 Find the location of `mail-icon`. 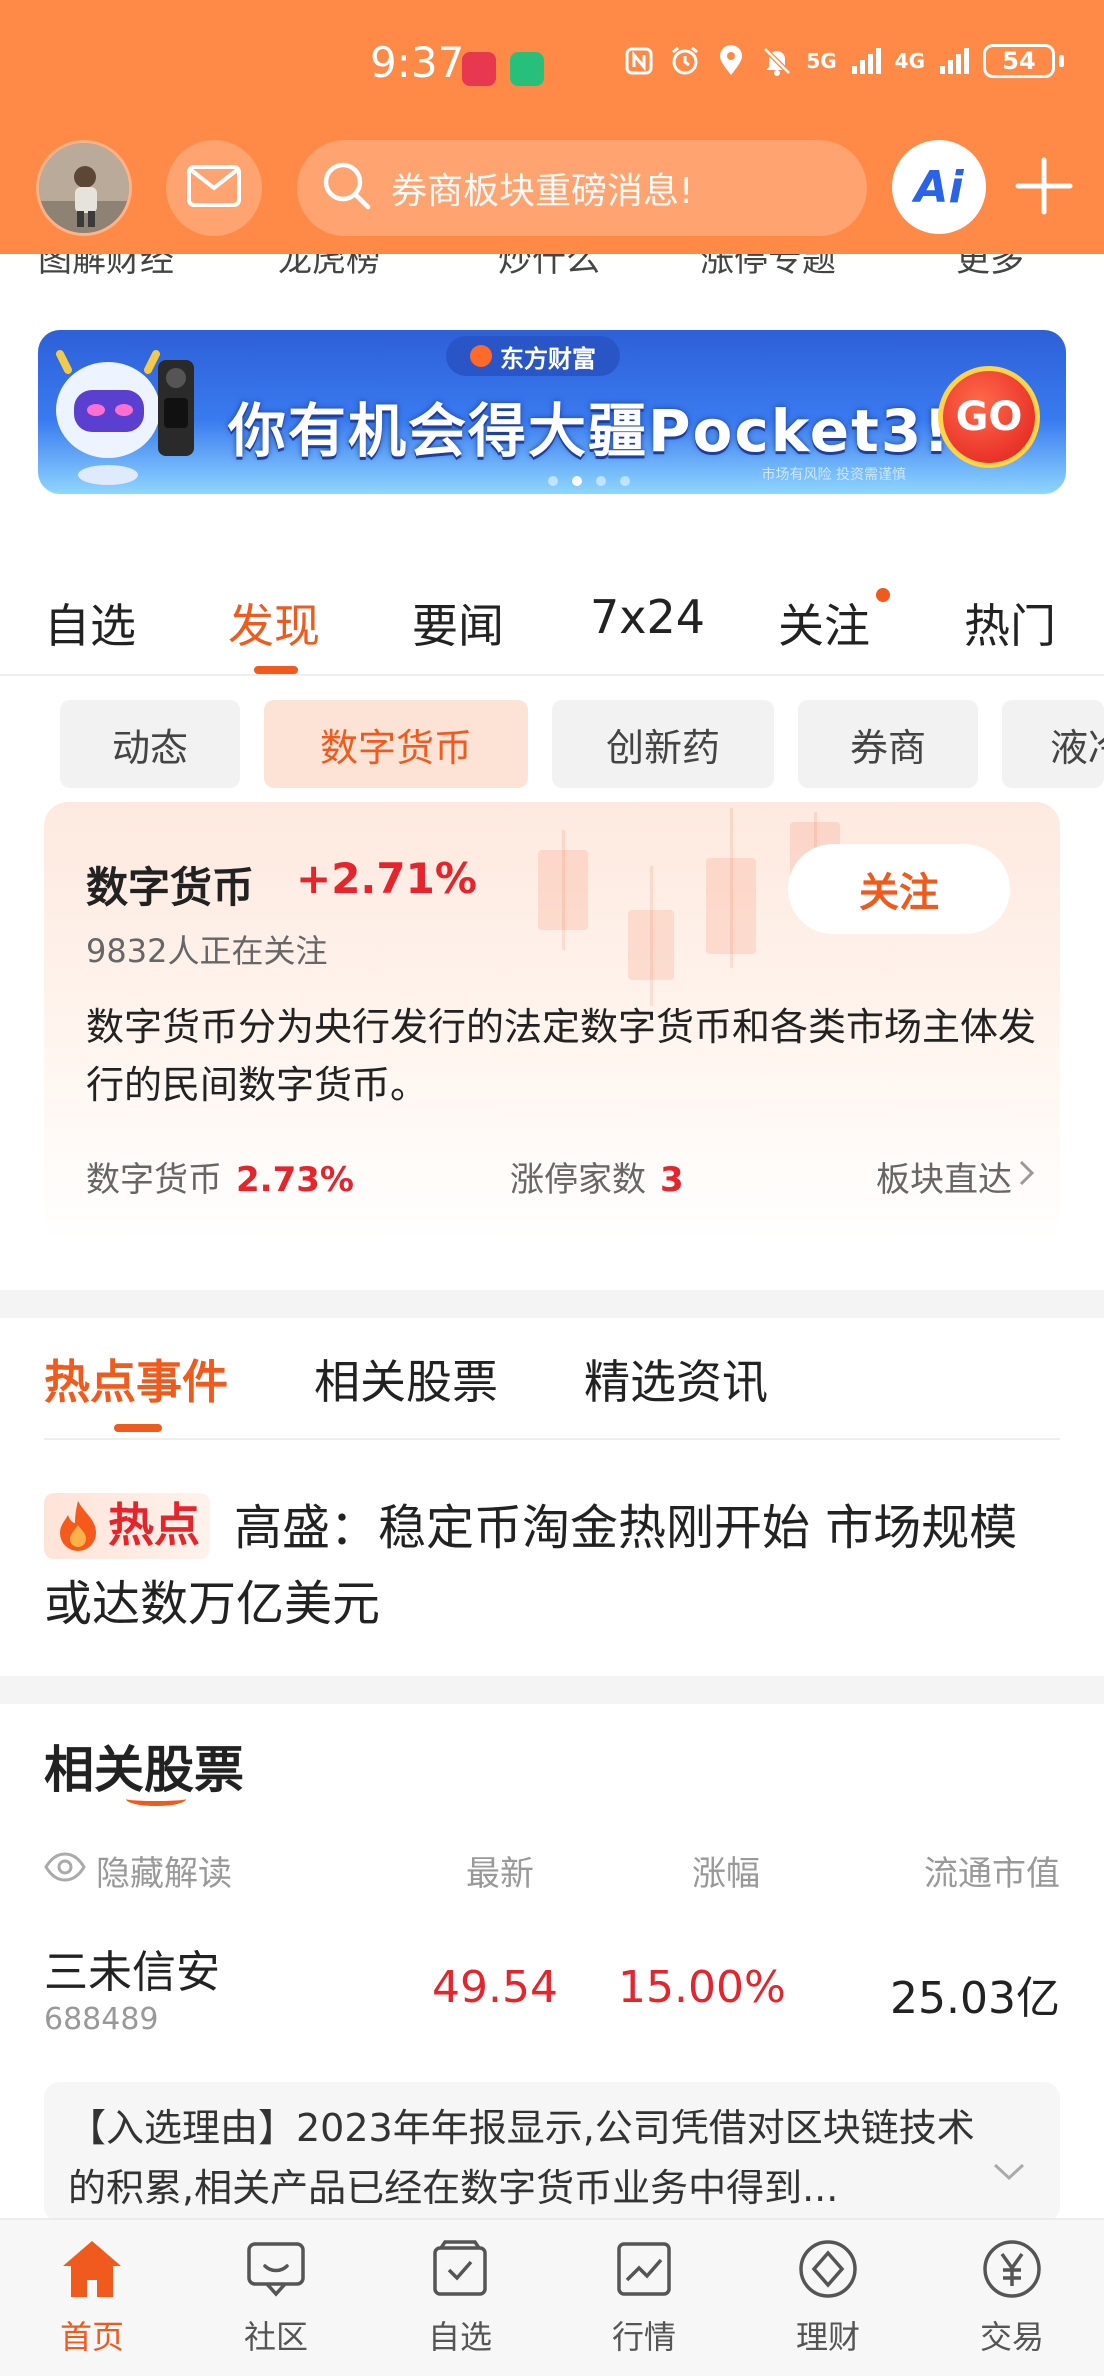

mail-icon is located at coordinates (214, 188).